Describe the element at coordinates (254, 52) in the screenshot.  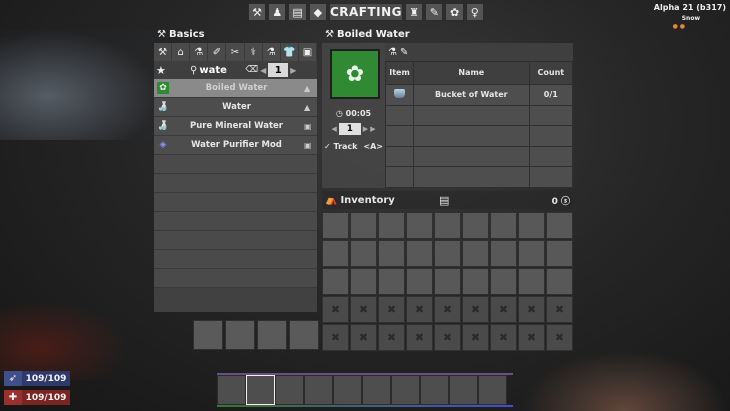
I see `medical-category-icon: ⚕` at that location.